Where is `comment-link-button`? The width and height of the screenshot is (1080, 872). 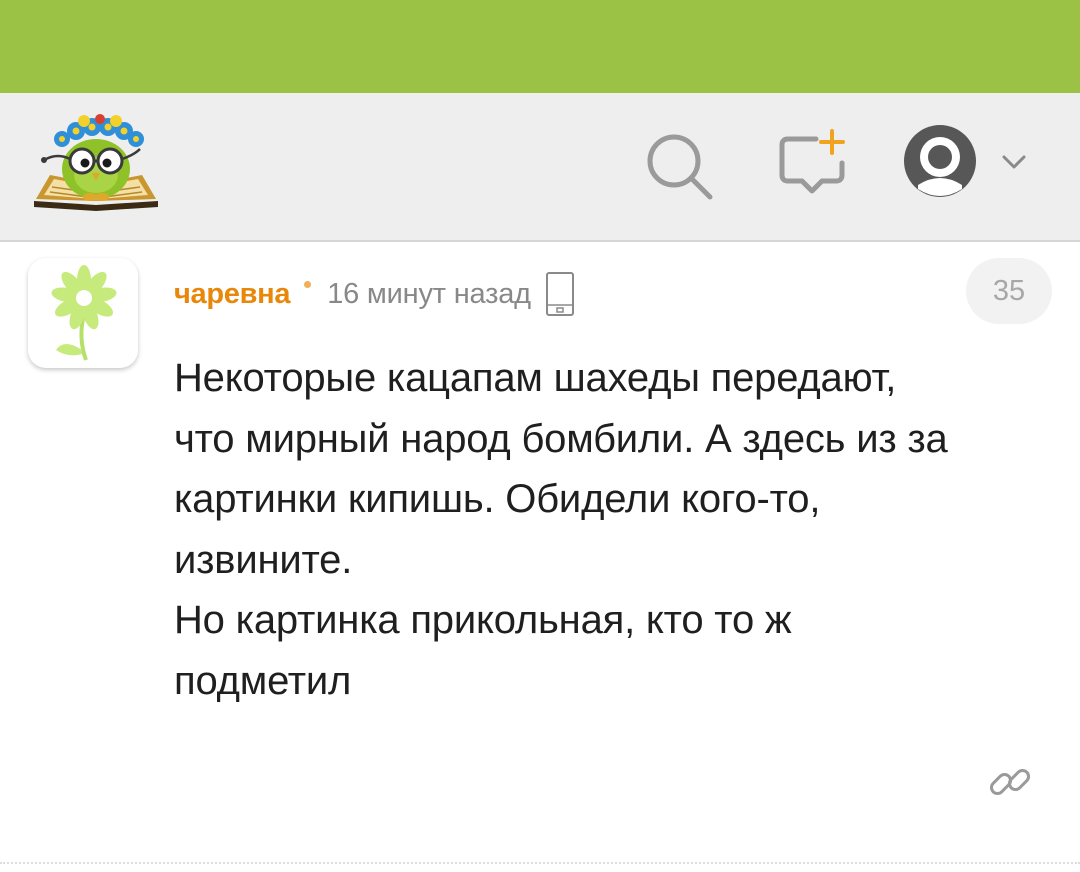
comment-link-button is located at coordinates (1010, 782).